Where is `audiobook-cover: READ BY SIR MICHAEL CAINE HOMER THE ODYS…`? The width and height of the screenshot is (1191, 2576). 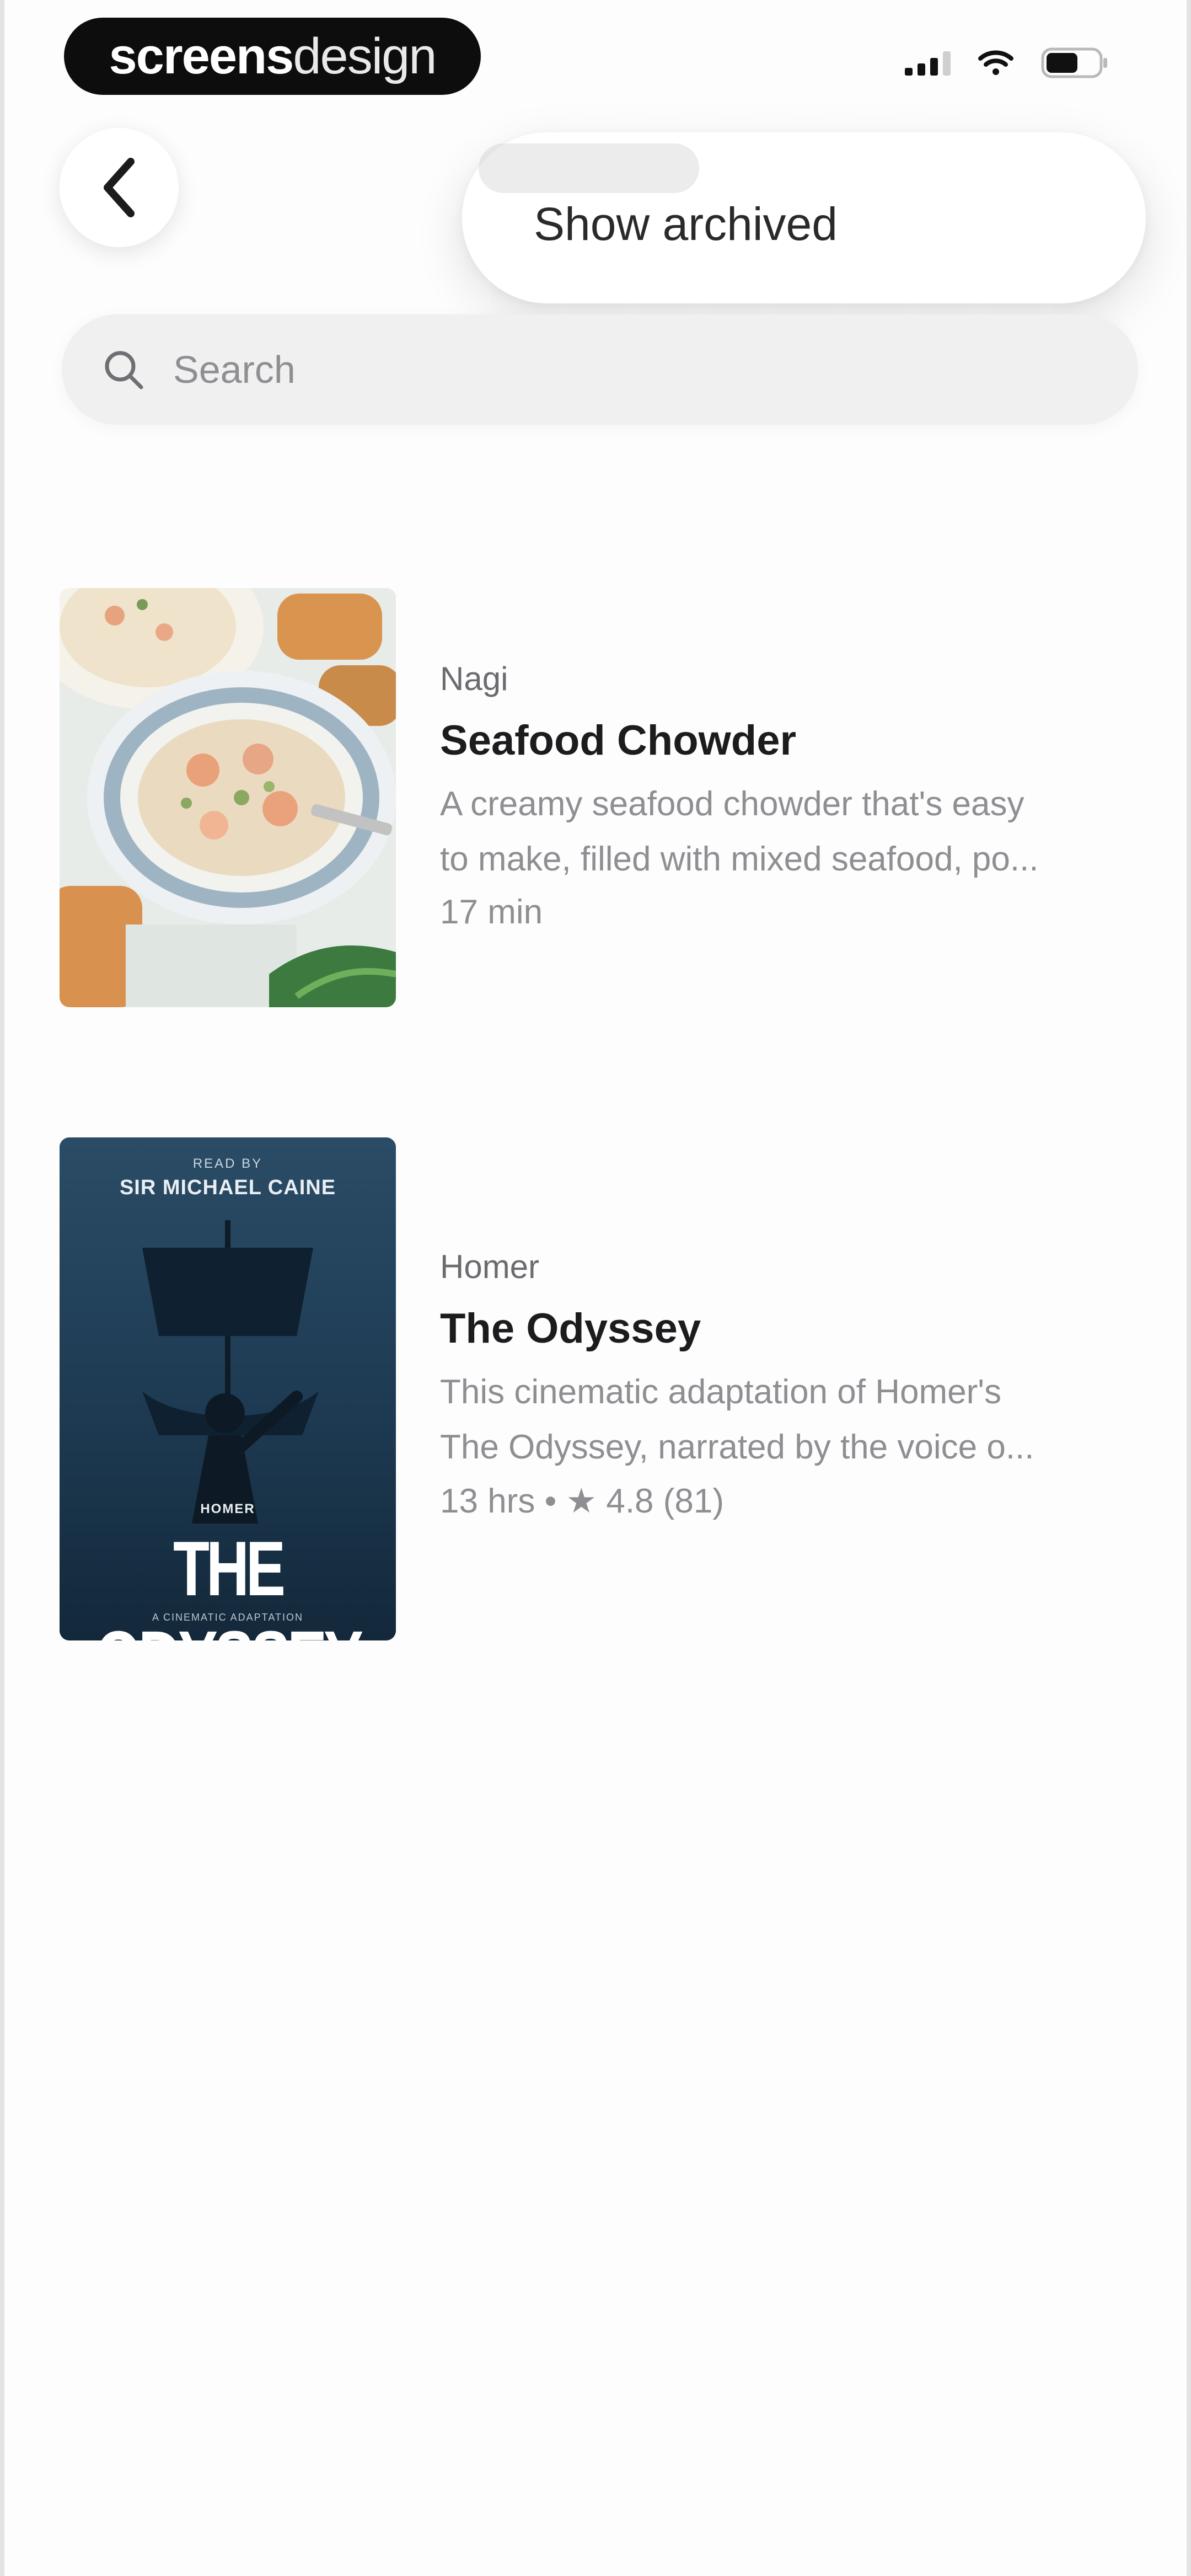 audiobook-cover: READ BY SIR MICHAEL CAINE HOMER THE ODYS… is located at coordinates (228, 1388).